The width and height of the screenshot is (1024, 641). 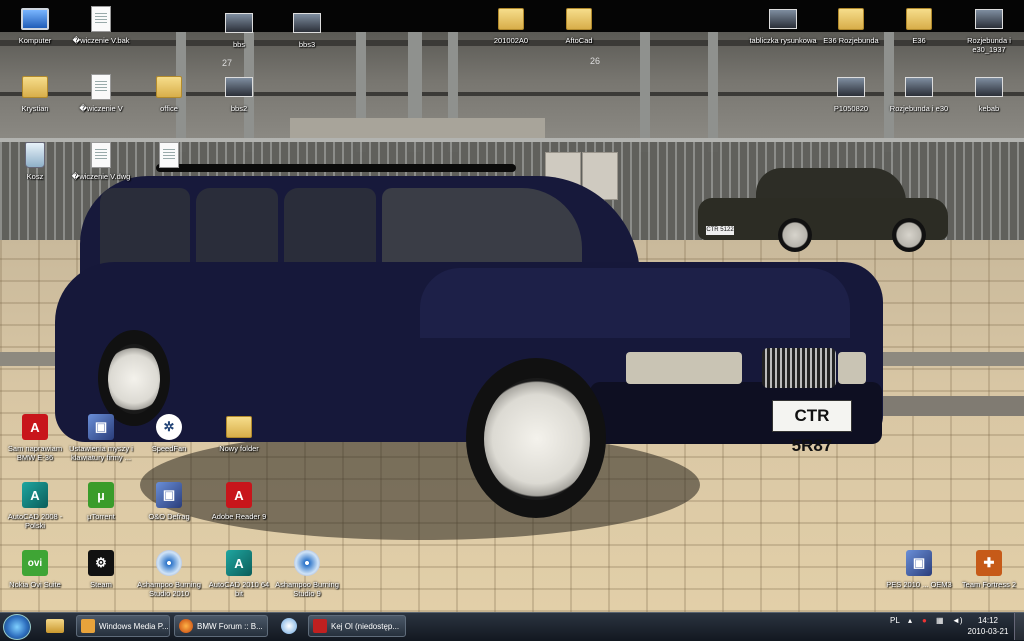 I want to click on background-car-roof, so click(x=831, y=185).